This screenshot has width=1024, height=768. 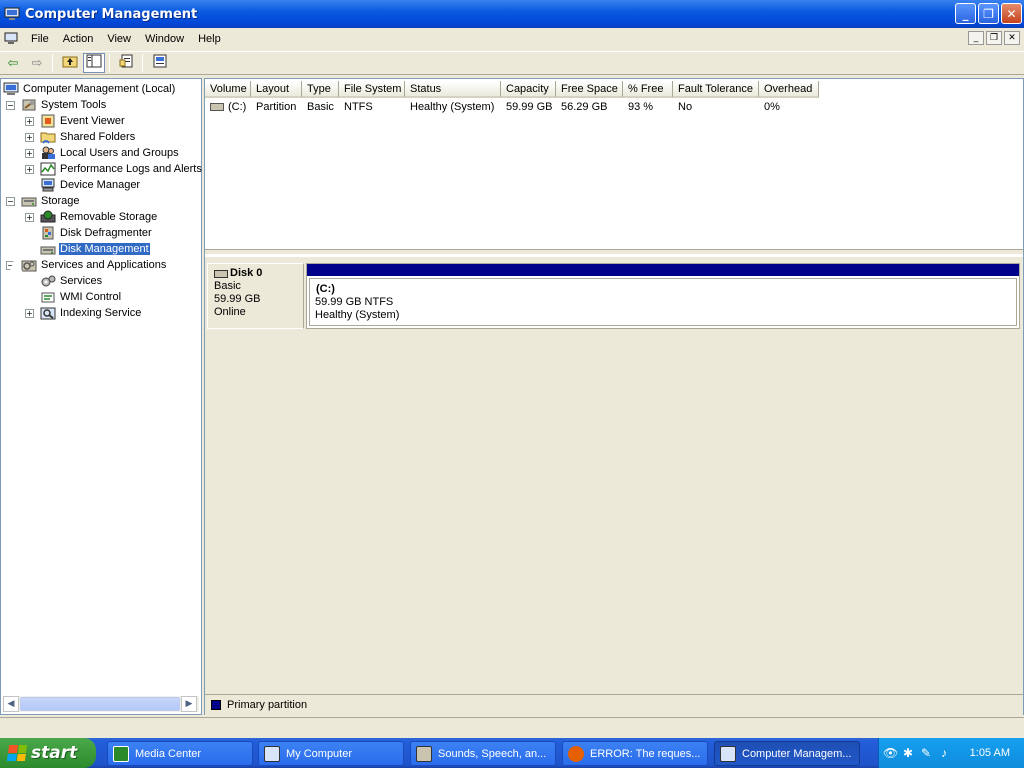 I want to click on column-header: Free Space, so click(x=589, y=89).